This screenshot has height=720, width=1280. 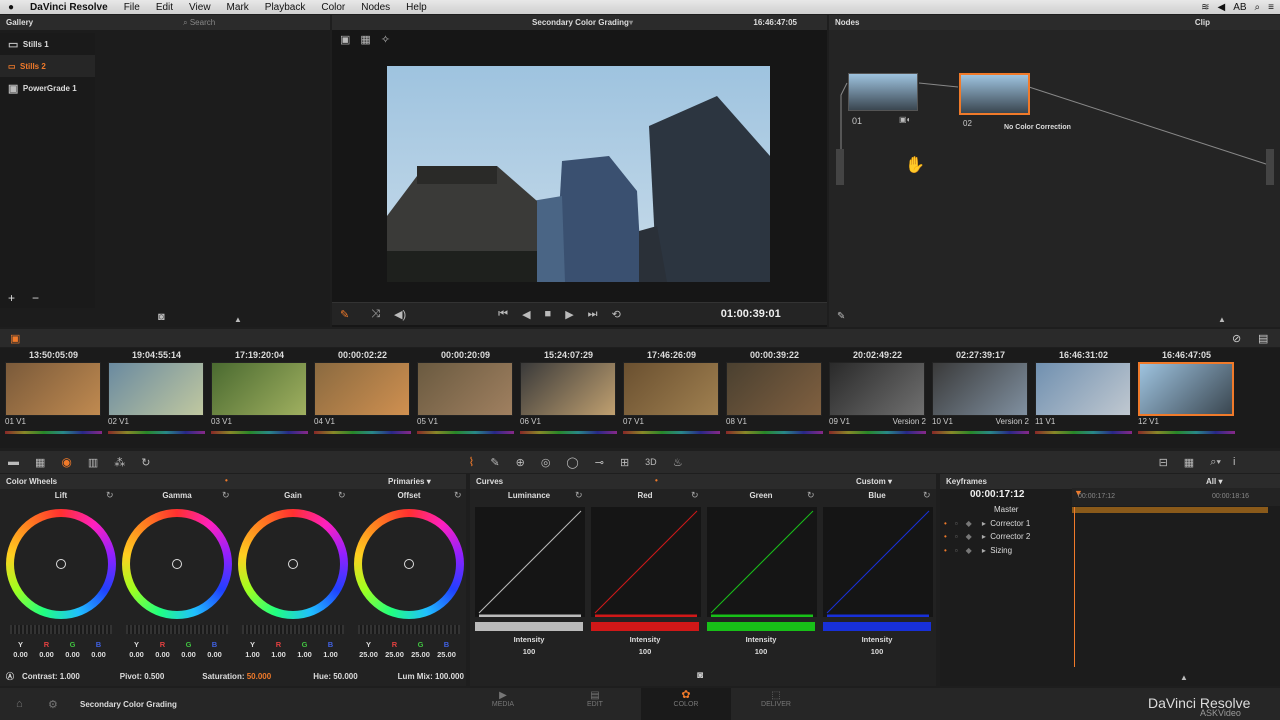 What do you see at coordinates (572, 462) in the screenshot?
I see `blur-icon: ◯` at bounding box center [572, 462].